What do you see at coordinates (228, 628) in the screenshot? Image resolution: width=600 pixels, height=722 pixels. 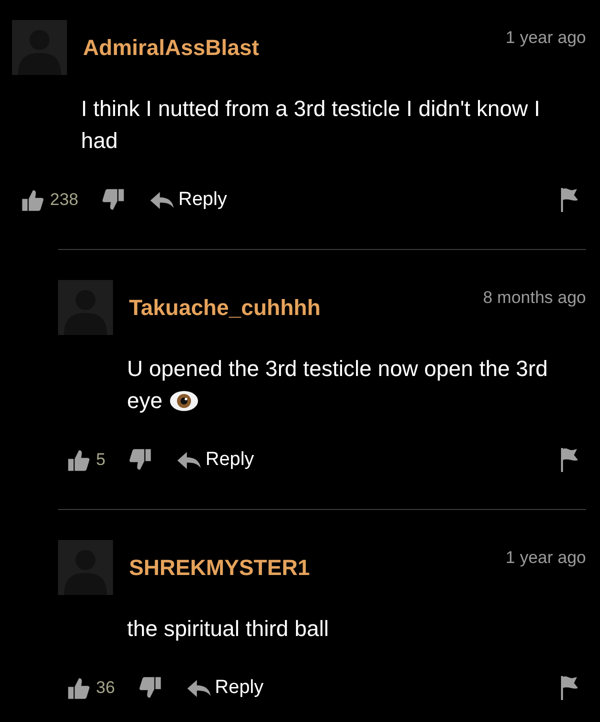 I see `comment-text: the spiritual third ball` at bounding box center [228, 628].